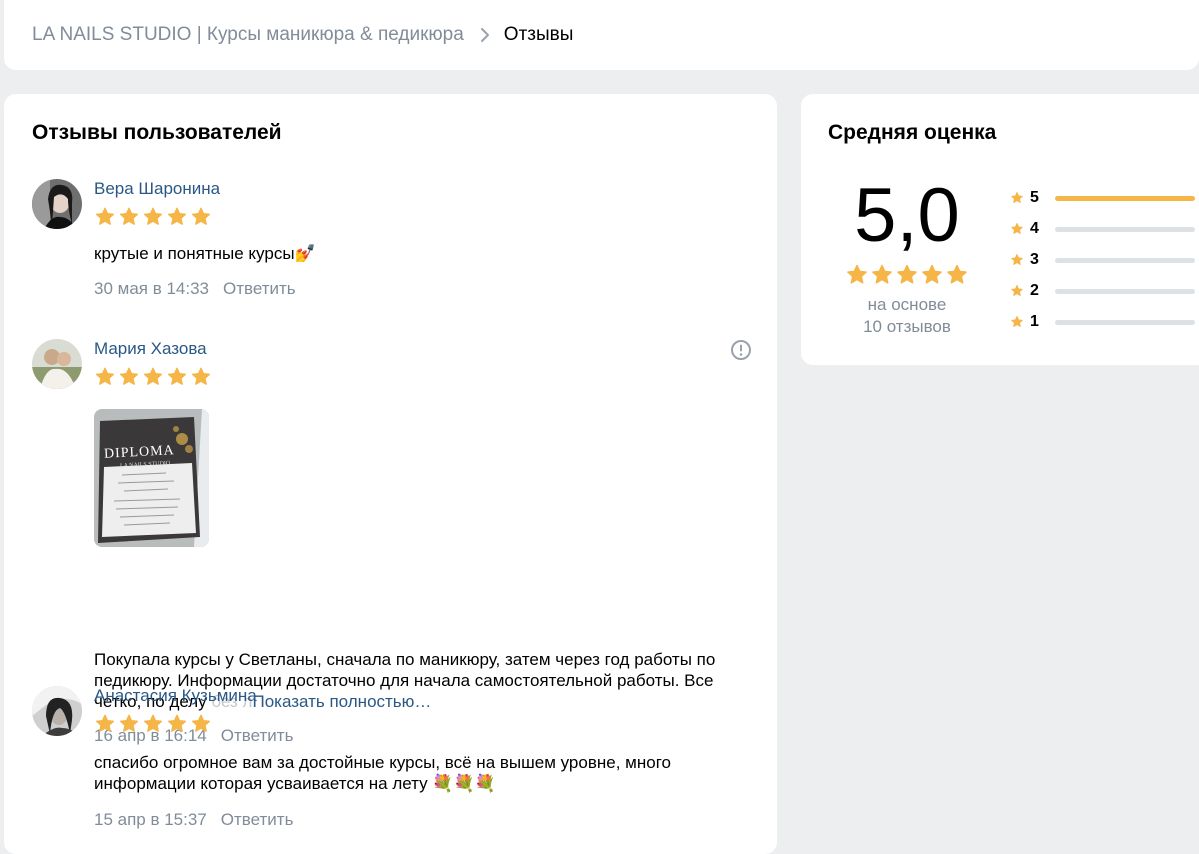 This screenshot has height=854, width=1199. Describe the element at coordinates (157, 189) in the screenshot. I see `review-author: Вера Шаронина` at that location.